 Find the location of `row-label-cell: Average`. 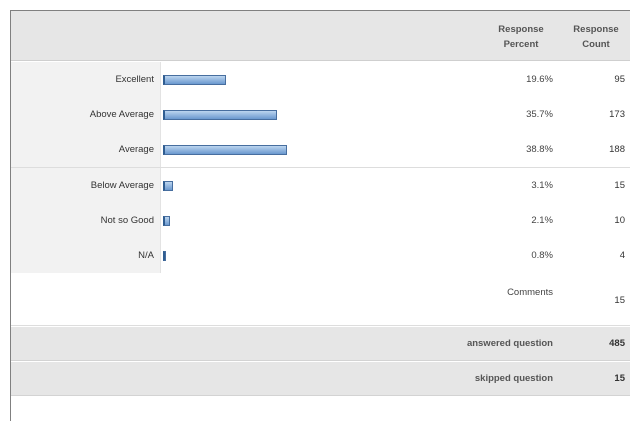

row-label-cell: Average is located at coordinates (86, 150).